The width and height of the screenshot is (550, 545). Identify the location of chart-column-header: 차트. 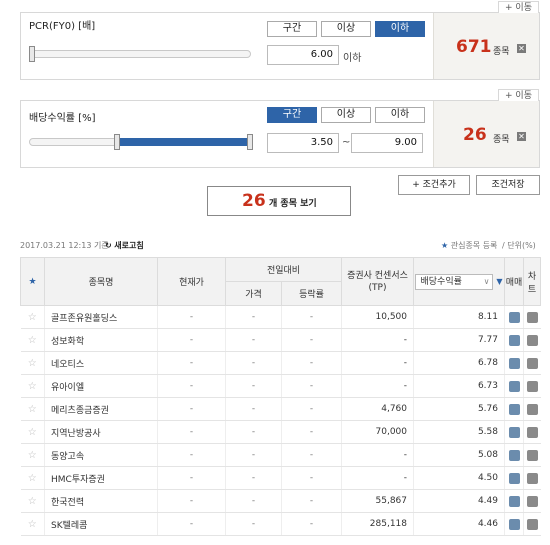
(532, 281).